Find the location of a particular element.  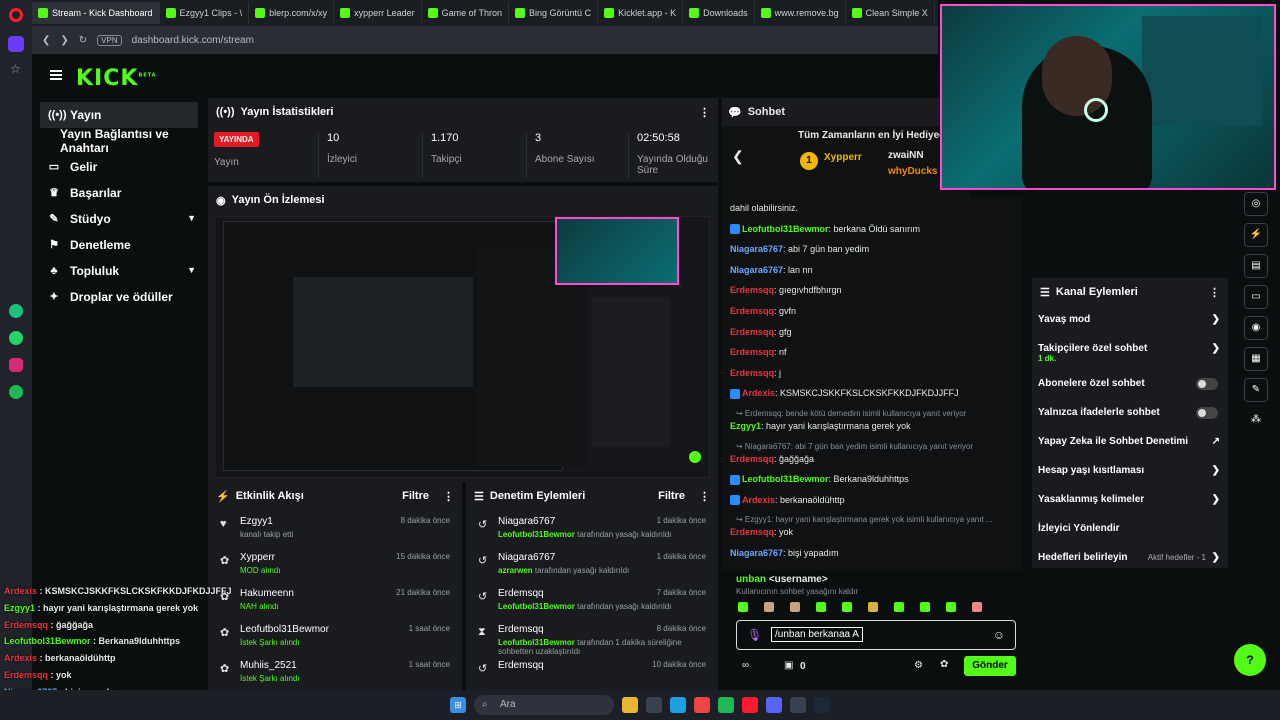

chat-input-text: /unban berkanaa A is located at coordinates (817, 634).